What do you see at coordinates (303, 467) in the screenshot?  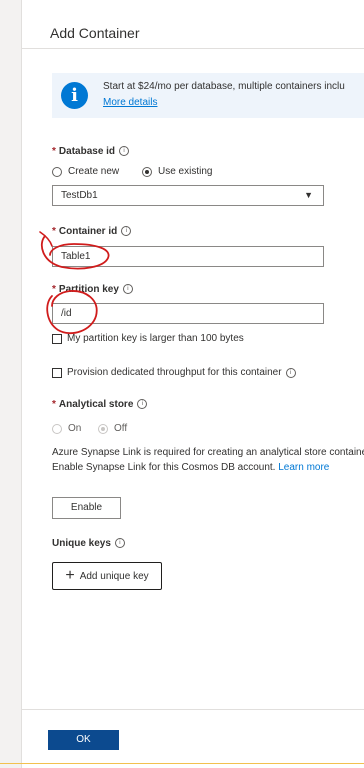 I see `learn-more-link: Learn more` at bounding box center [303, 467].